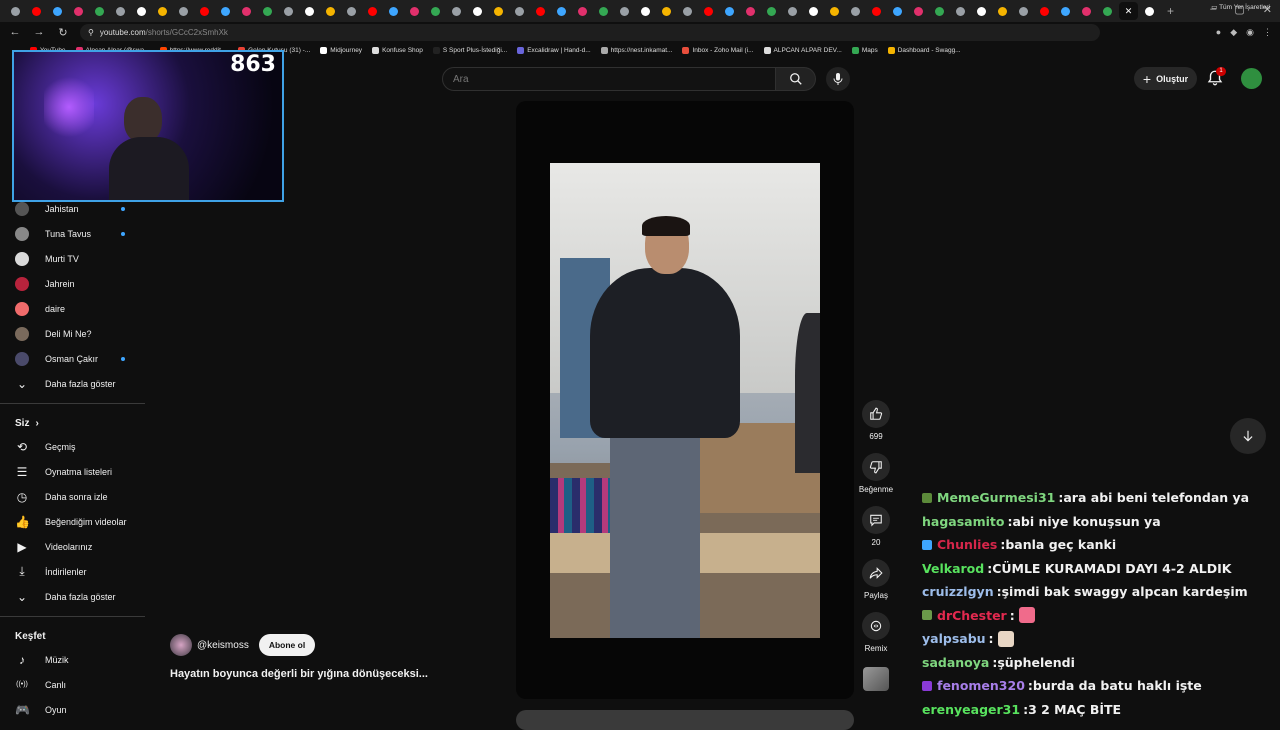  I want to click on sidebar-item: ♪ Müzik, so click(72, 659).